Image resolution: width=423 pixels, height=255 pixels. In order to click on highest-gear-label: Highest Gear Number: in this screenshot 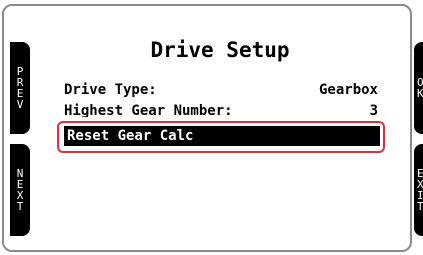, I will do `click(148, 110)`.